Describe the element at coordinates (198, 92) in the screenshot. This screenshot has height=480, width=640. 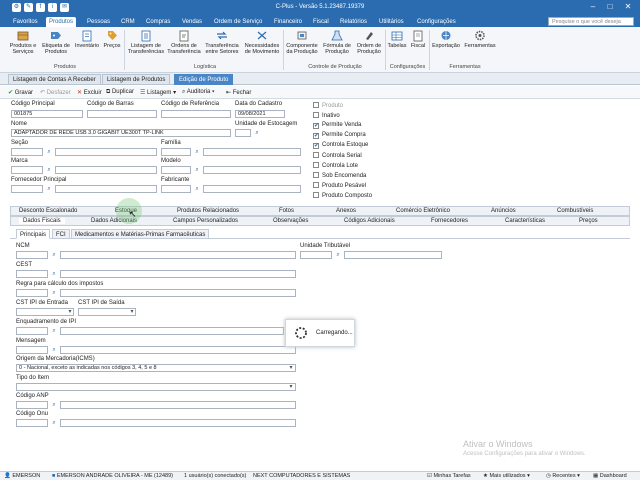
I see `auditoria-button: ⌕ Auditoria ▾` at that location.